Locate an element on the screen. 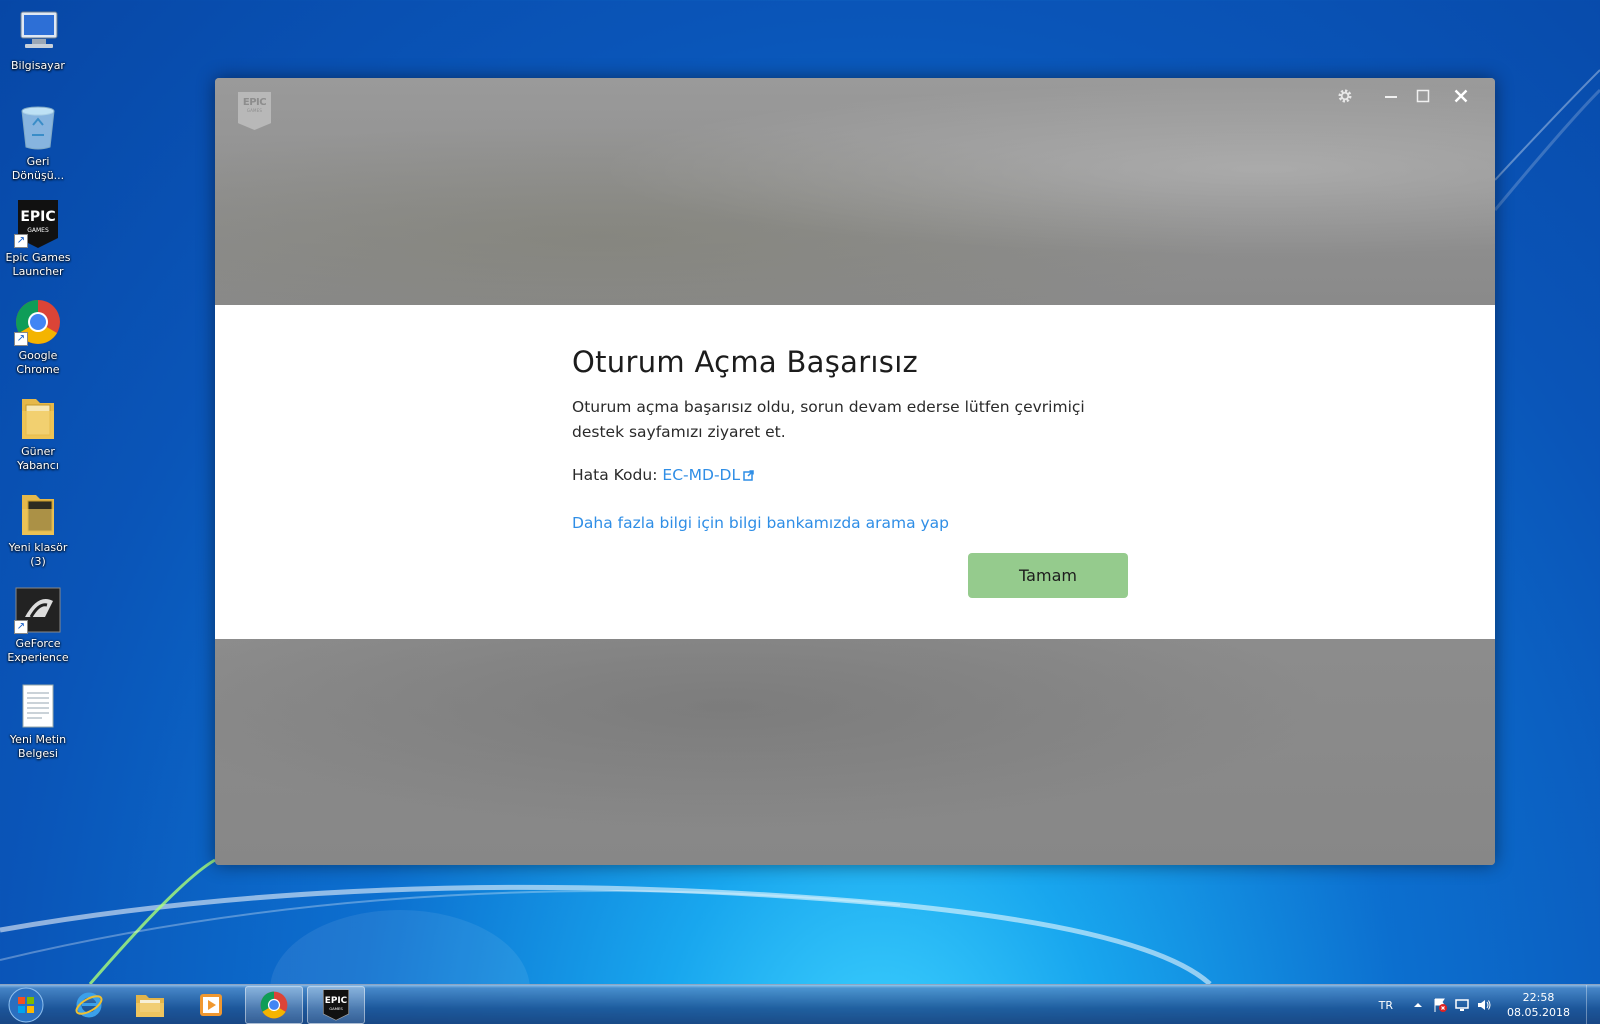 This screenshot has width=1600, height=1024. speaker-icon is located at coordinates (1484, 1005).